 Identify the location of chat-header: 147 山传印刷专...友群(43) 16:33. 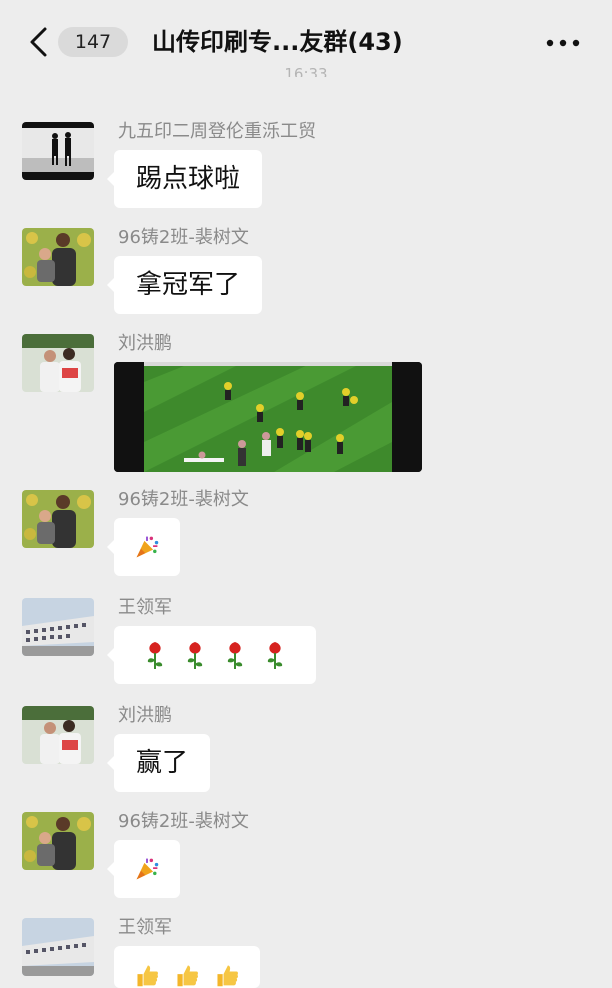
(306, 40).